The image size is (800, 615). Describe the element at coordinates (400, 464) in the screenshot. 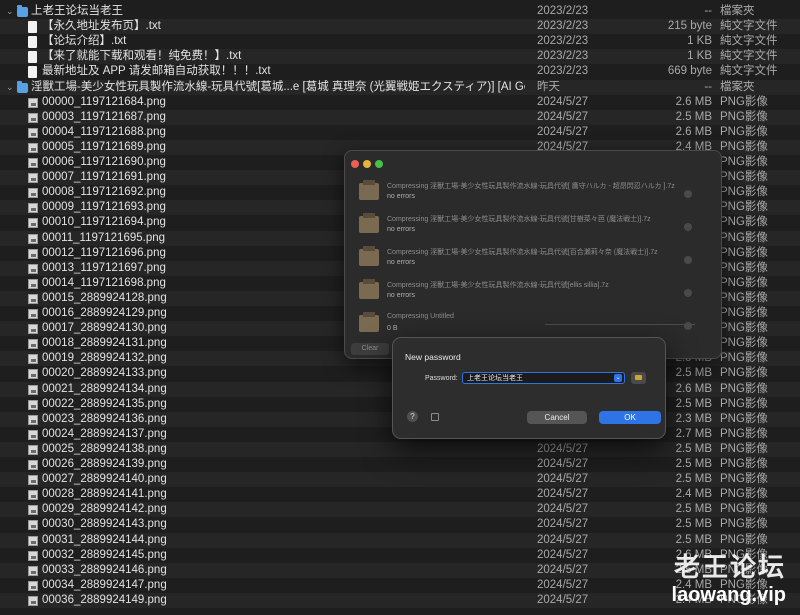

I see `file-row: 00026_2889924139.png 2024/5/27 2.5 MB PNG影像` at that location.